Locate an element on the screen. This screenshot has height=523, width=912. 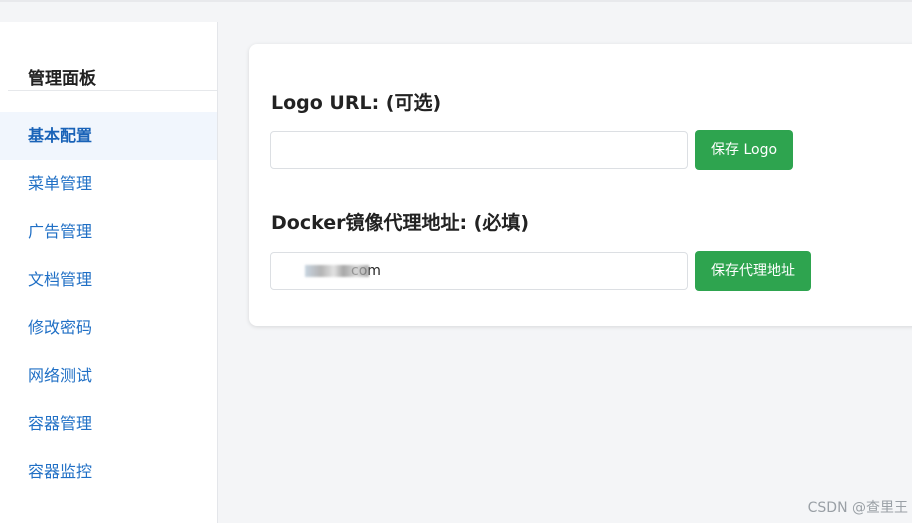
redacted-text-blur is located at coordinates (337, 271).